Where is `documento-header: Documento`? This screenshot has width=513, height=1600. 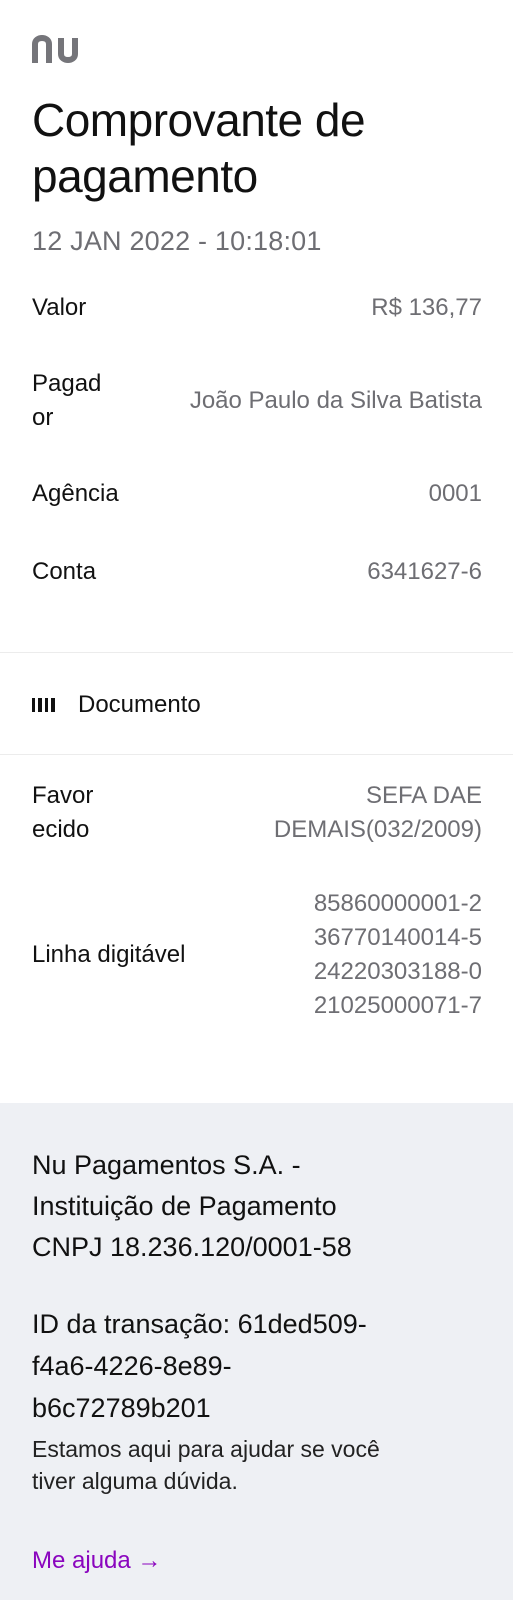 documento-header: Documento is located at coordinates (116, 705).